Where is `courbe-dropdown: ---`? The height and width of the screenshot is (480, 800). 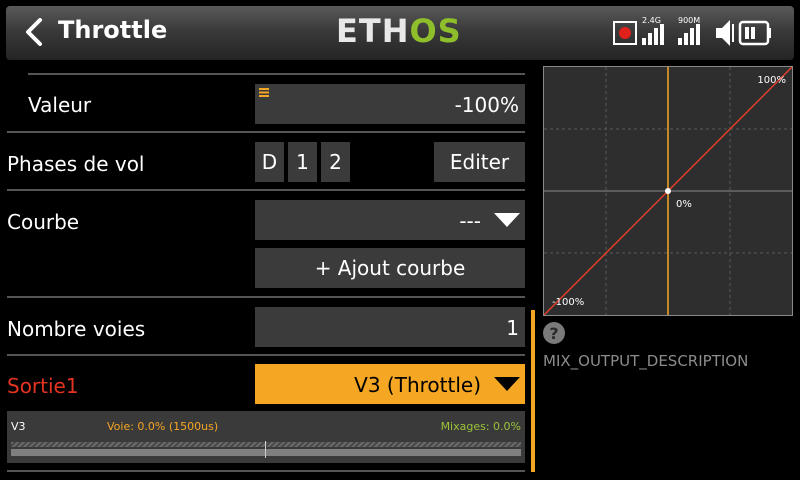 courbe-dropdown: --- is located at coordinates (390, 220).